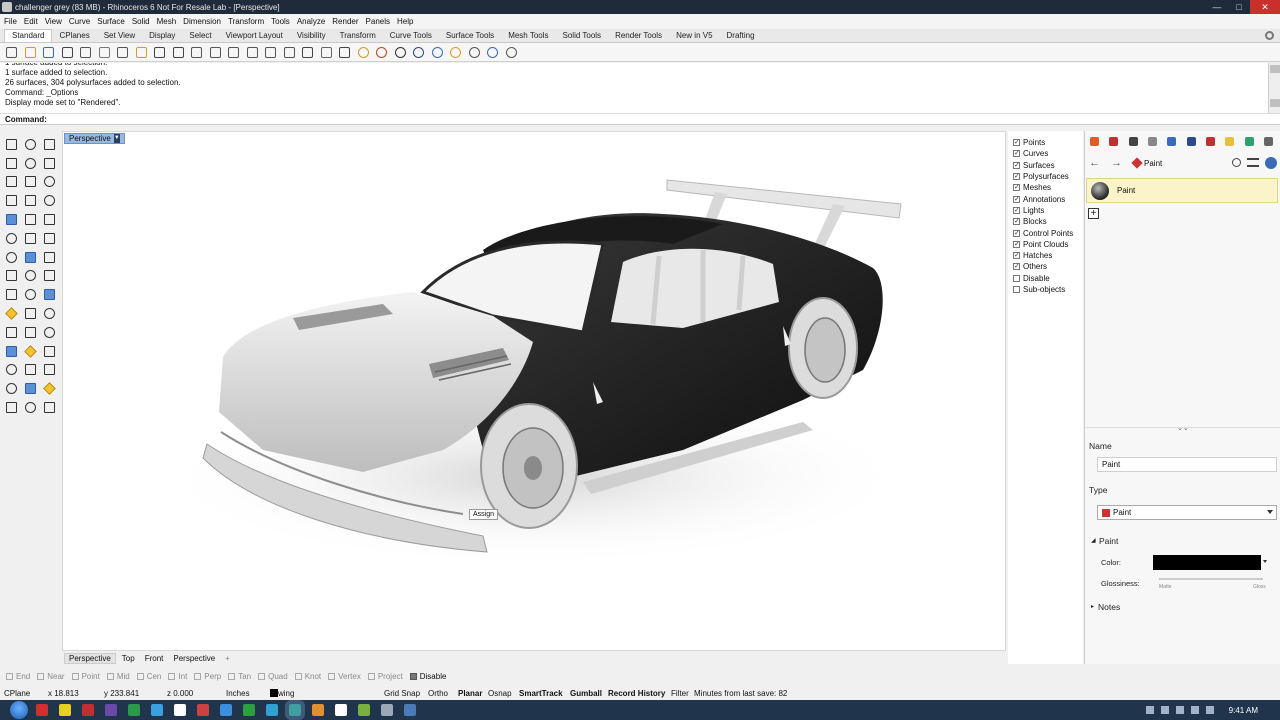 The height and width of the screenshot is (720, 1280). Describe the element at coordinates (49, 388) in the screenshot. I see `properties-icon` at that location.